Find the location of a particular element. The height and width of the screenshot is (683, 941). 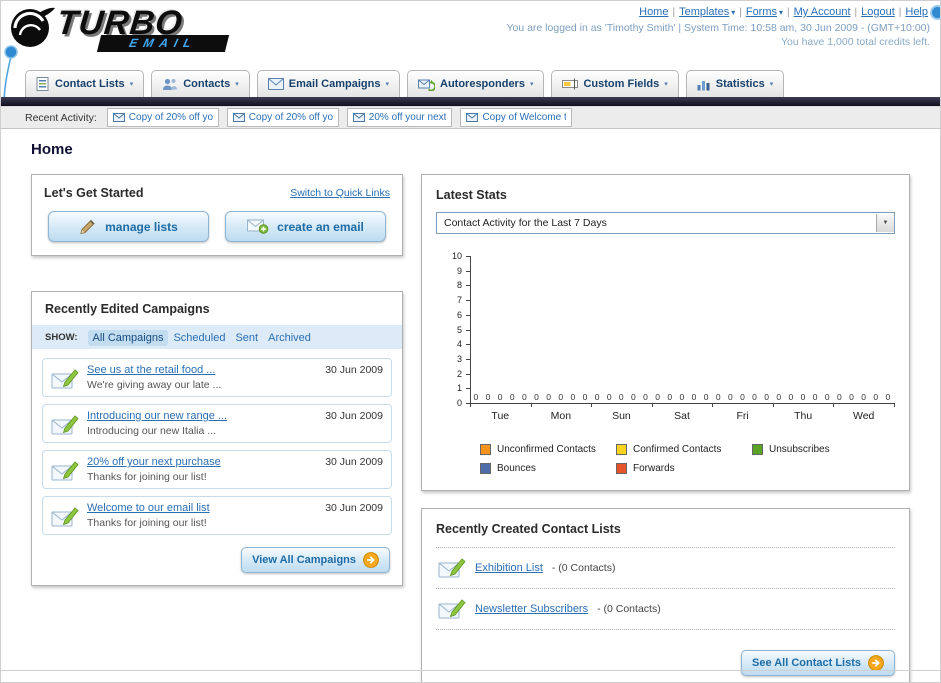

y-axis-line is located at coordinates (470, 329).